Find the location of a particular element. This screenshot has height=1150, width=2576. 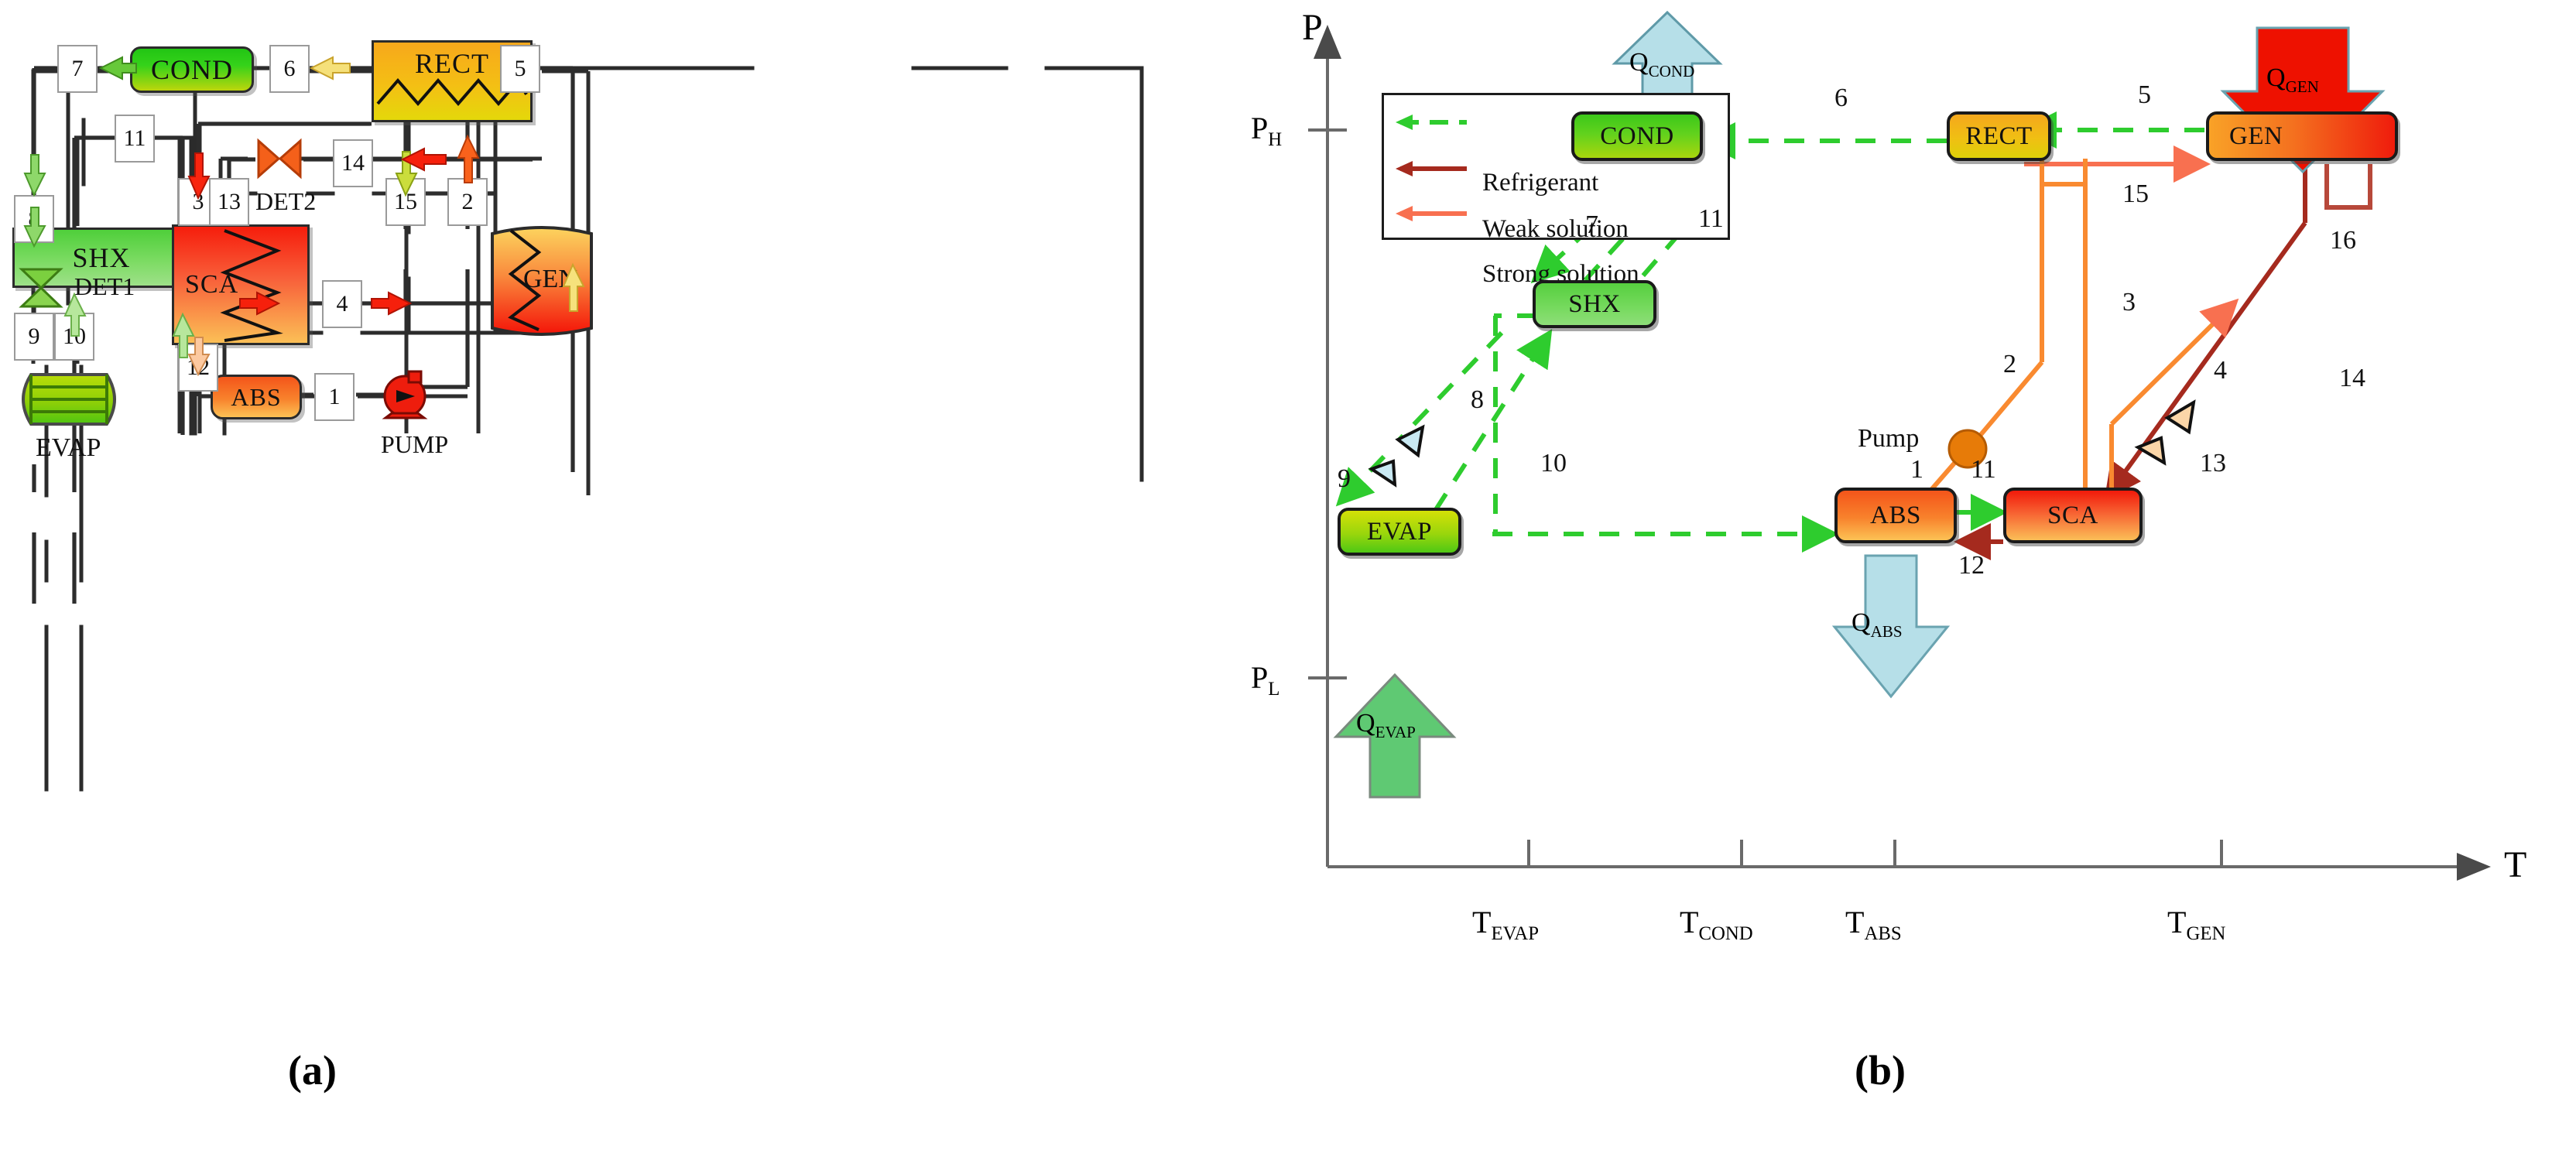

node-rect-b: RECT is located at coordinates (1999, 136).